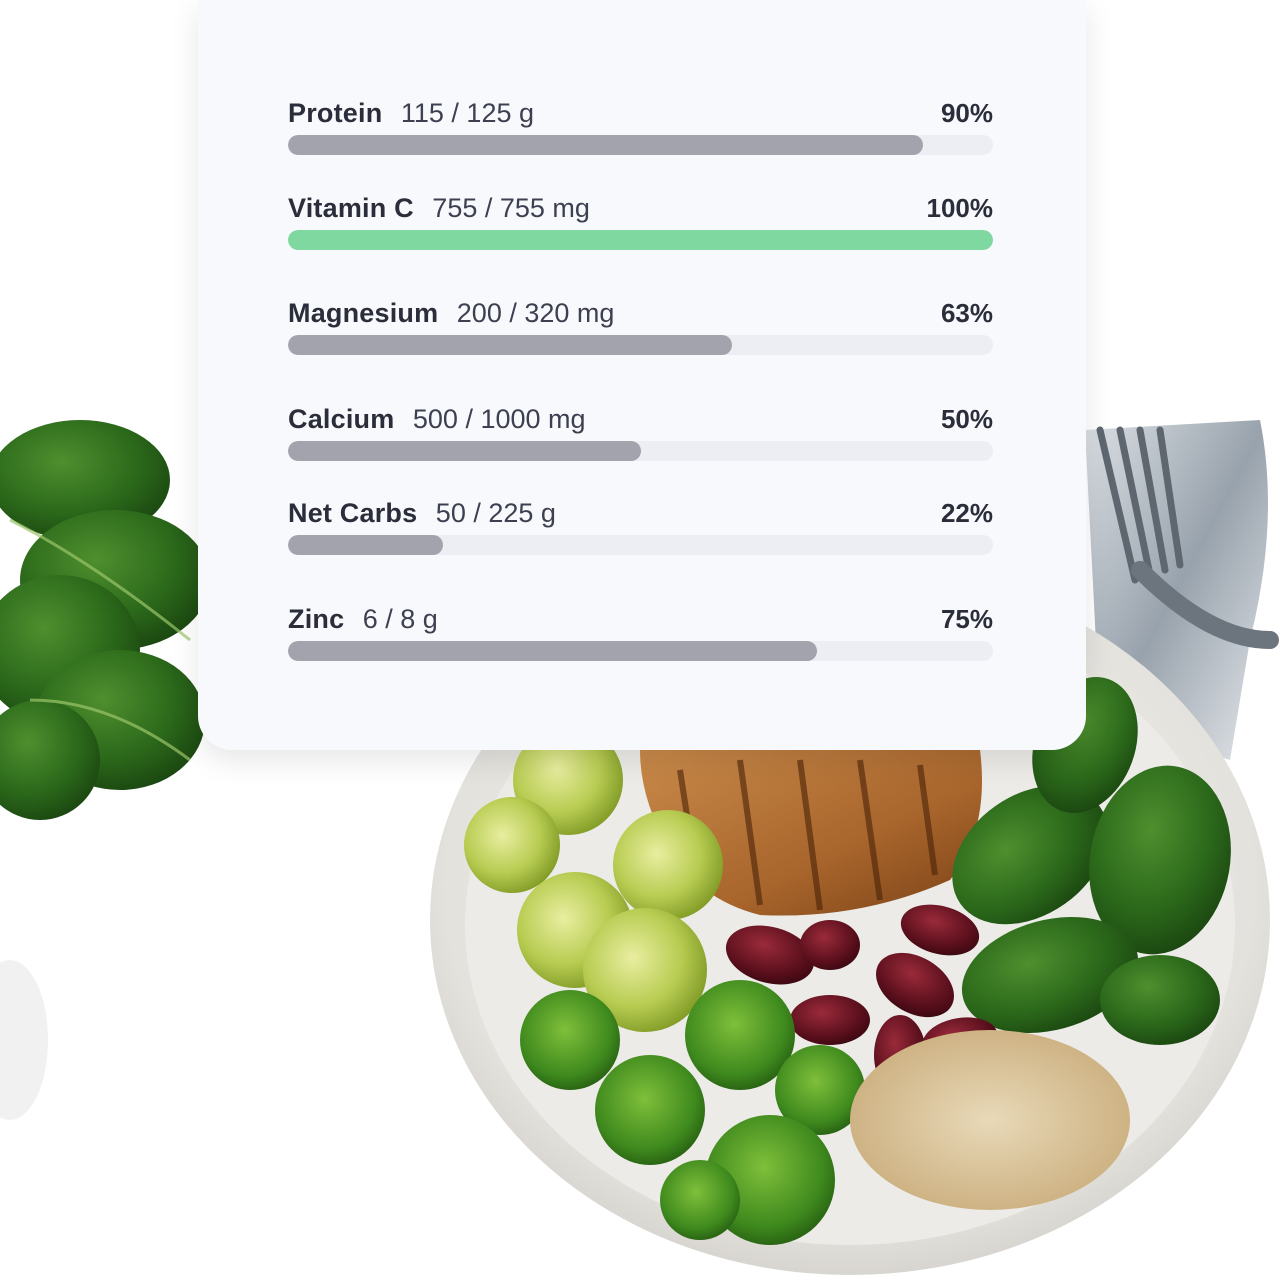 Image resolution: width=1280 pixels, height=1280 pixels. I want to click on nutrient-amount: 50 / 225 g, so click(495, 513).